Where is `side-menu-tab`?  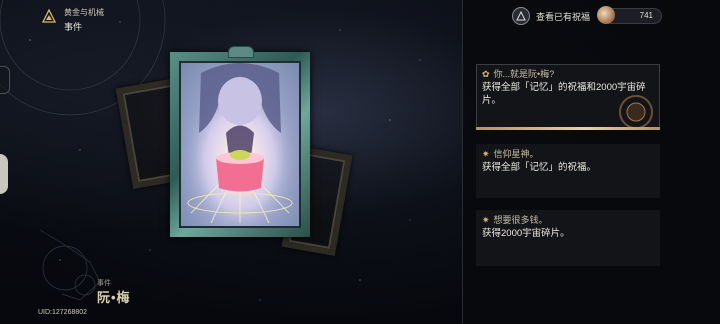
side-menu-tab is located at coordinates (4, 174).